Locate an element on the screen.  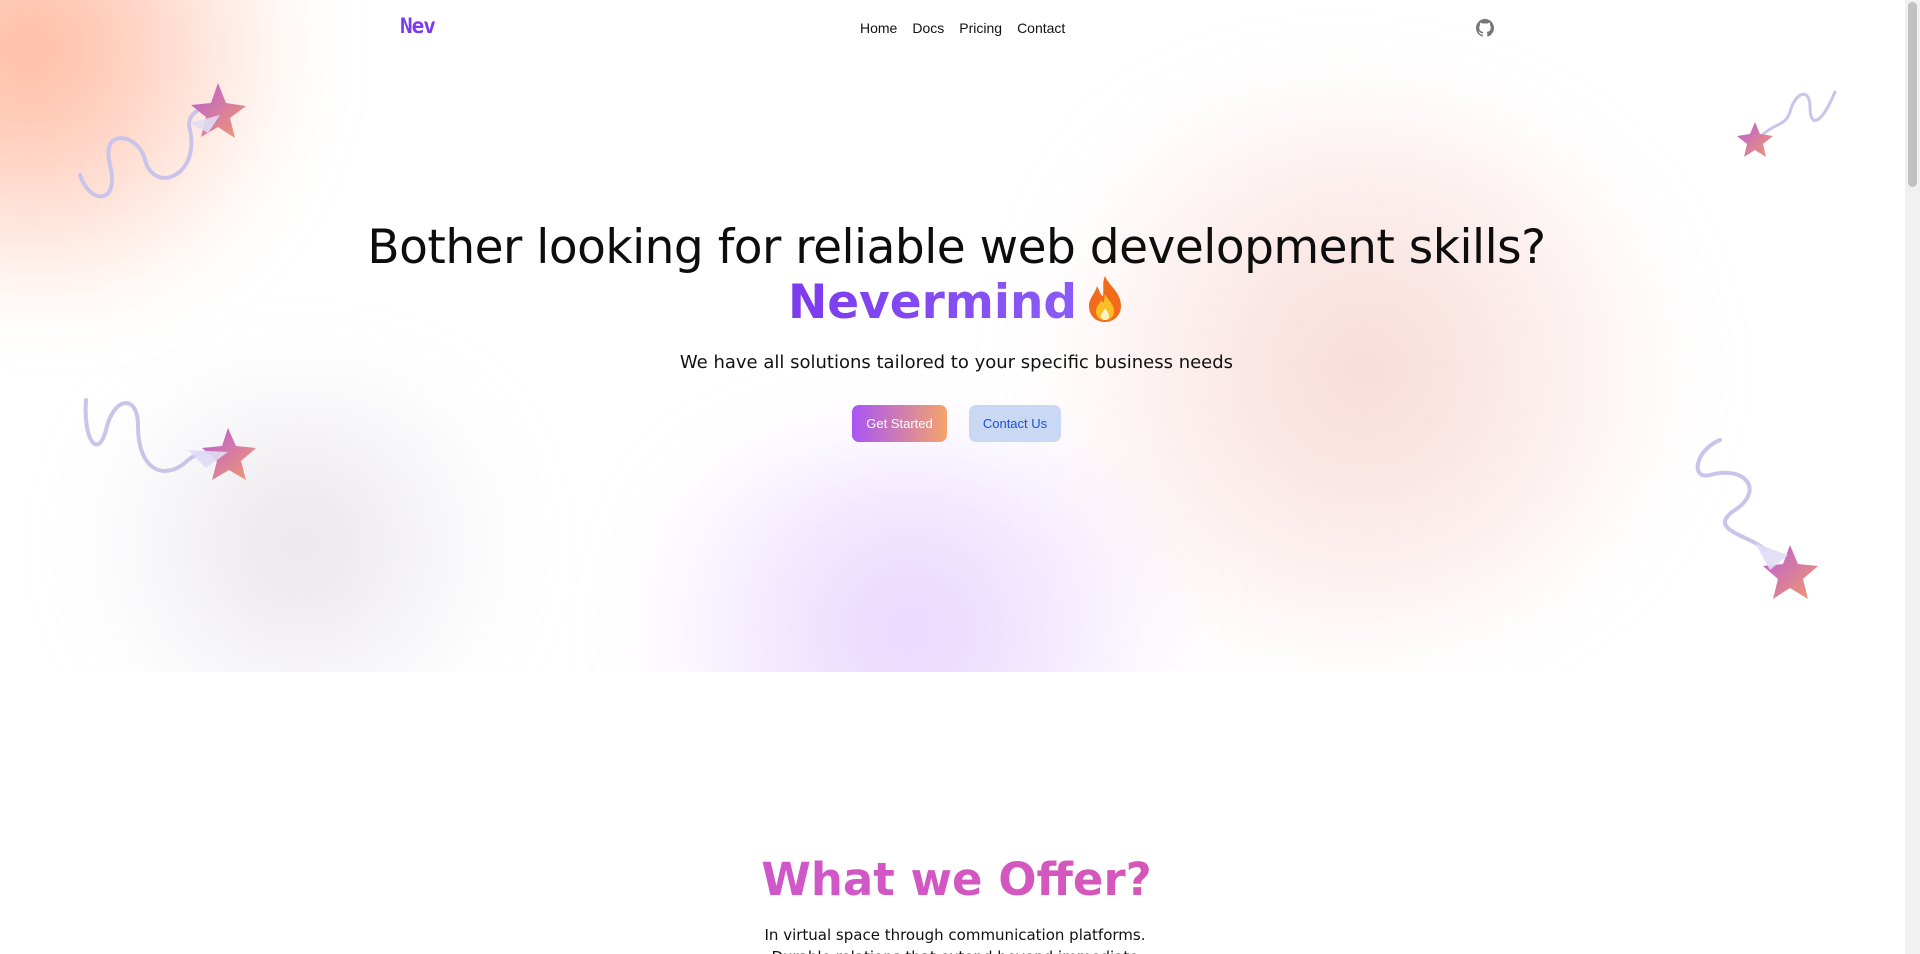
hero-brand-line: Nevermind is located at coordinates (952, 302).